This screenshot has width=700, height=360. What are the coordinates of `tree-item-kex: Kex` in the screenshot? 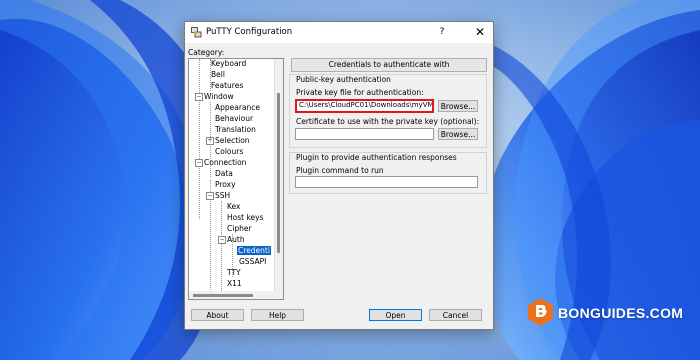 It's located at (233, 207).